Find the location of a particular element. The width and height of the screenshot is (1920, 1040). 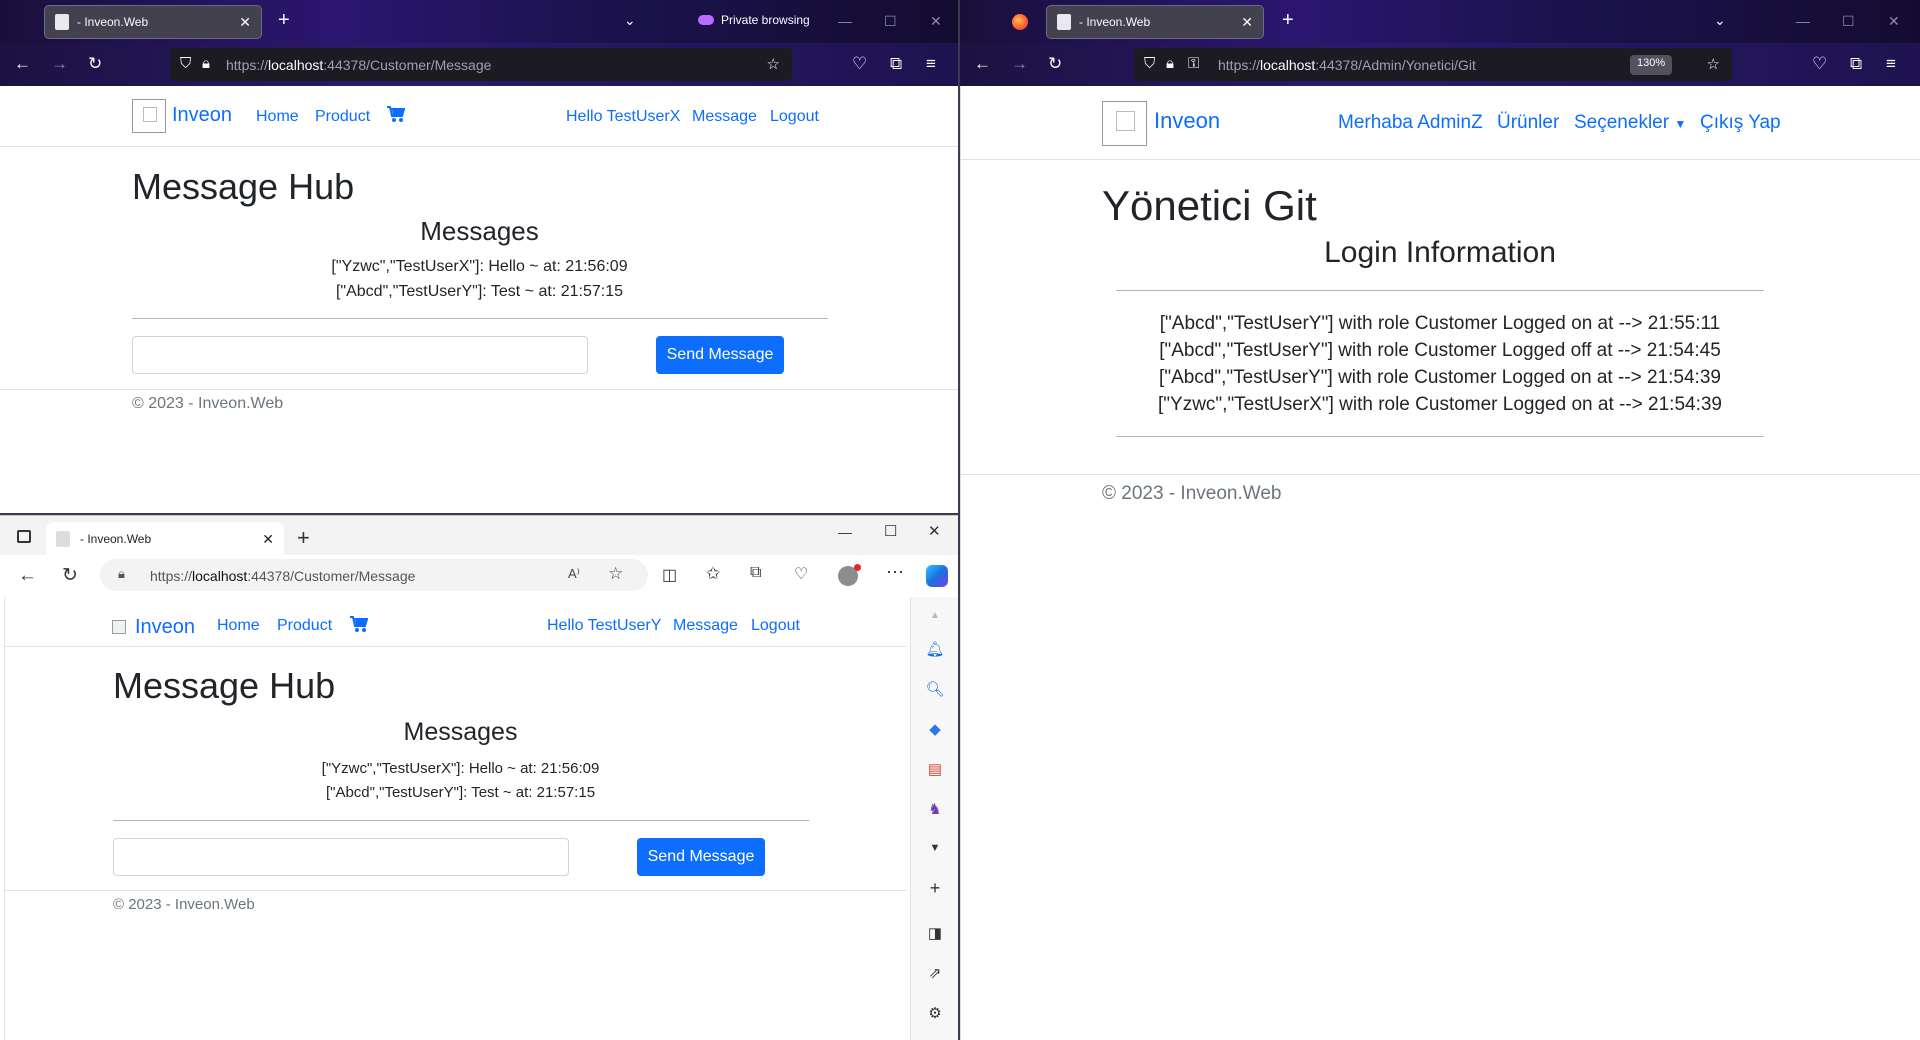

nav-logout-link: Çıkış Yap is located at coordinates (1740, 123).